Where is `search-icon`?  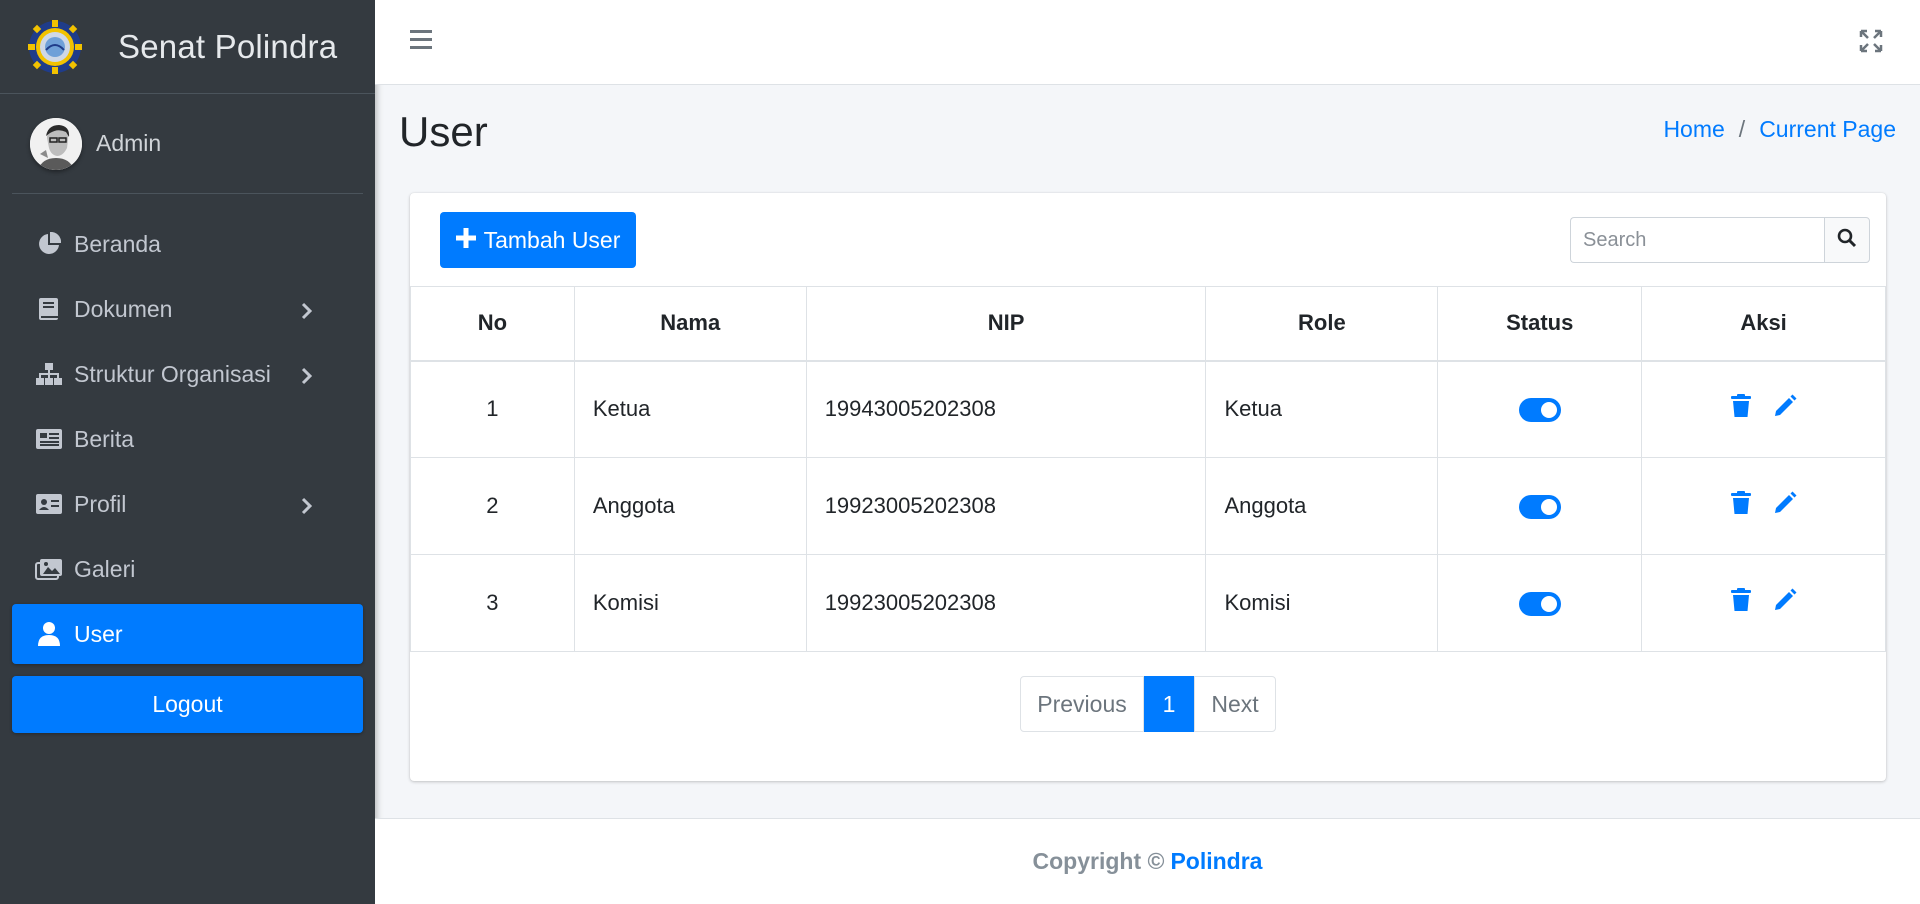
search-icon is located at coordinates (1847, 240).